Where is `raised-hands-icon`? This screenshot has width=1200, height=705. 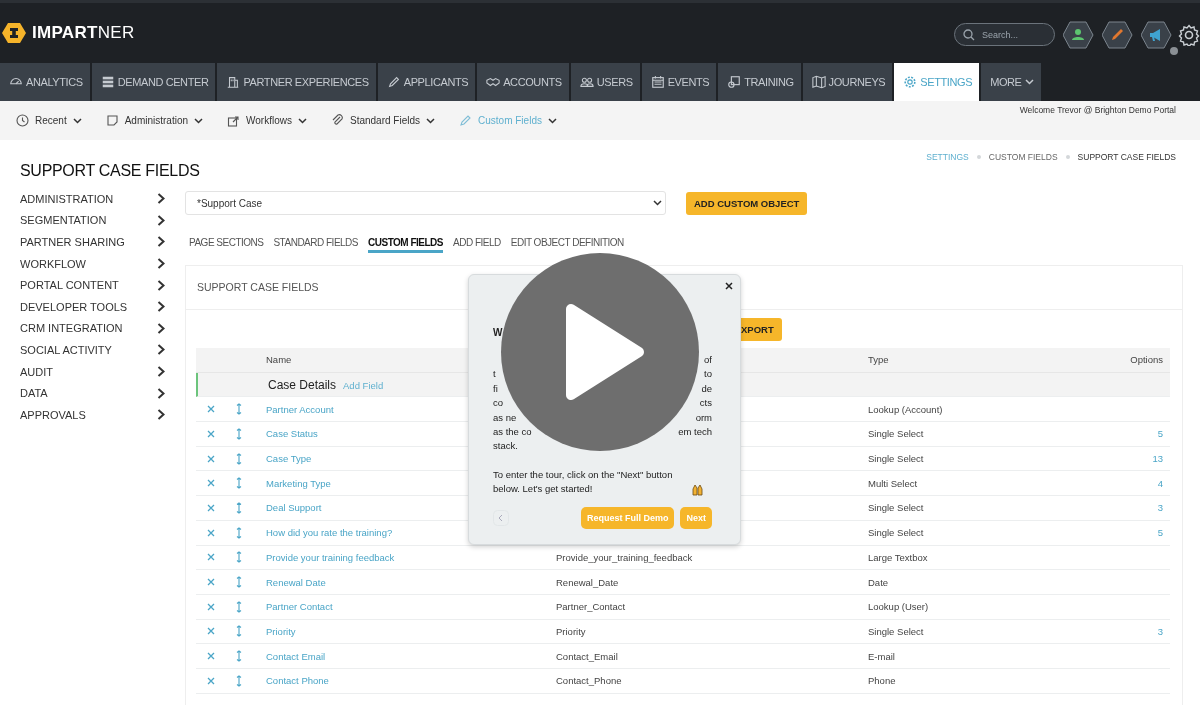 raised-hands-icon is located at coordinates (697, 489).